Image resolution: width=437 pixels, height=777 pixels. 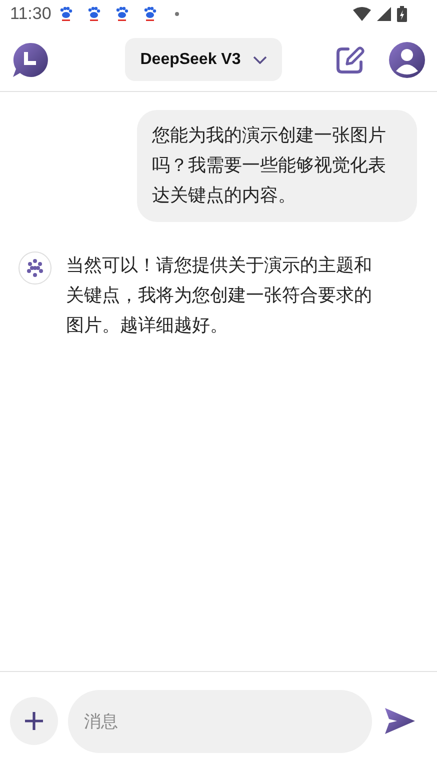 I want to click on send-icon, so click(x=400, y=721).